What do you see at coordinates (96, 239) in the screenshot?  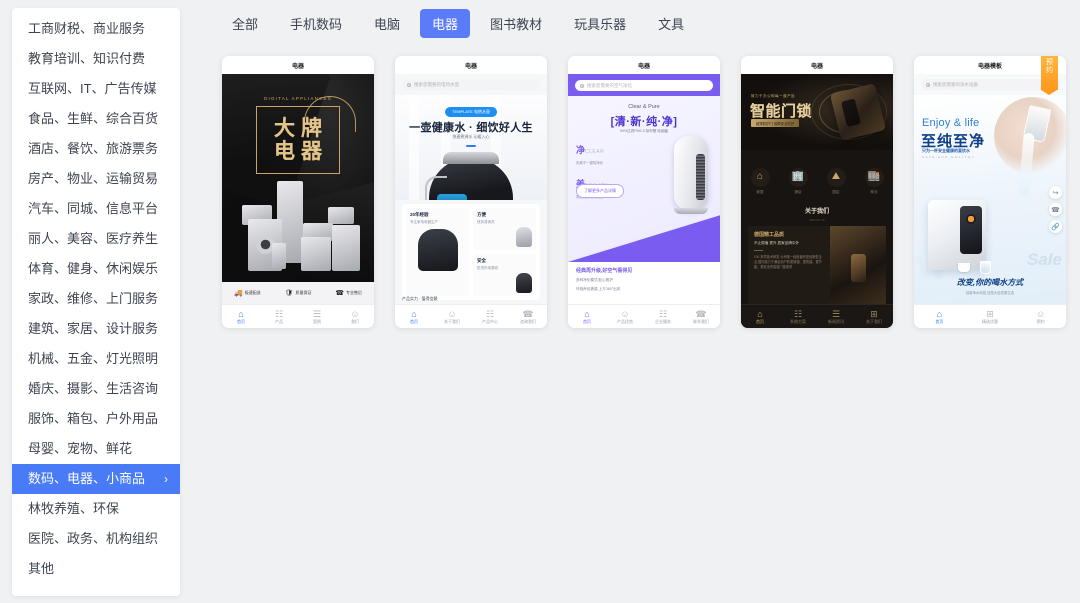 I see `sidebar-item: 丽人、美容、医疗养生` at bounding box center [96, 239].